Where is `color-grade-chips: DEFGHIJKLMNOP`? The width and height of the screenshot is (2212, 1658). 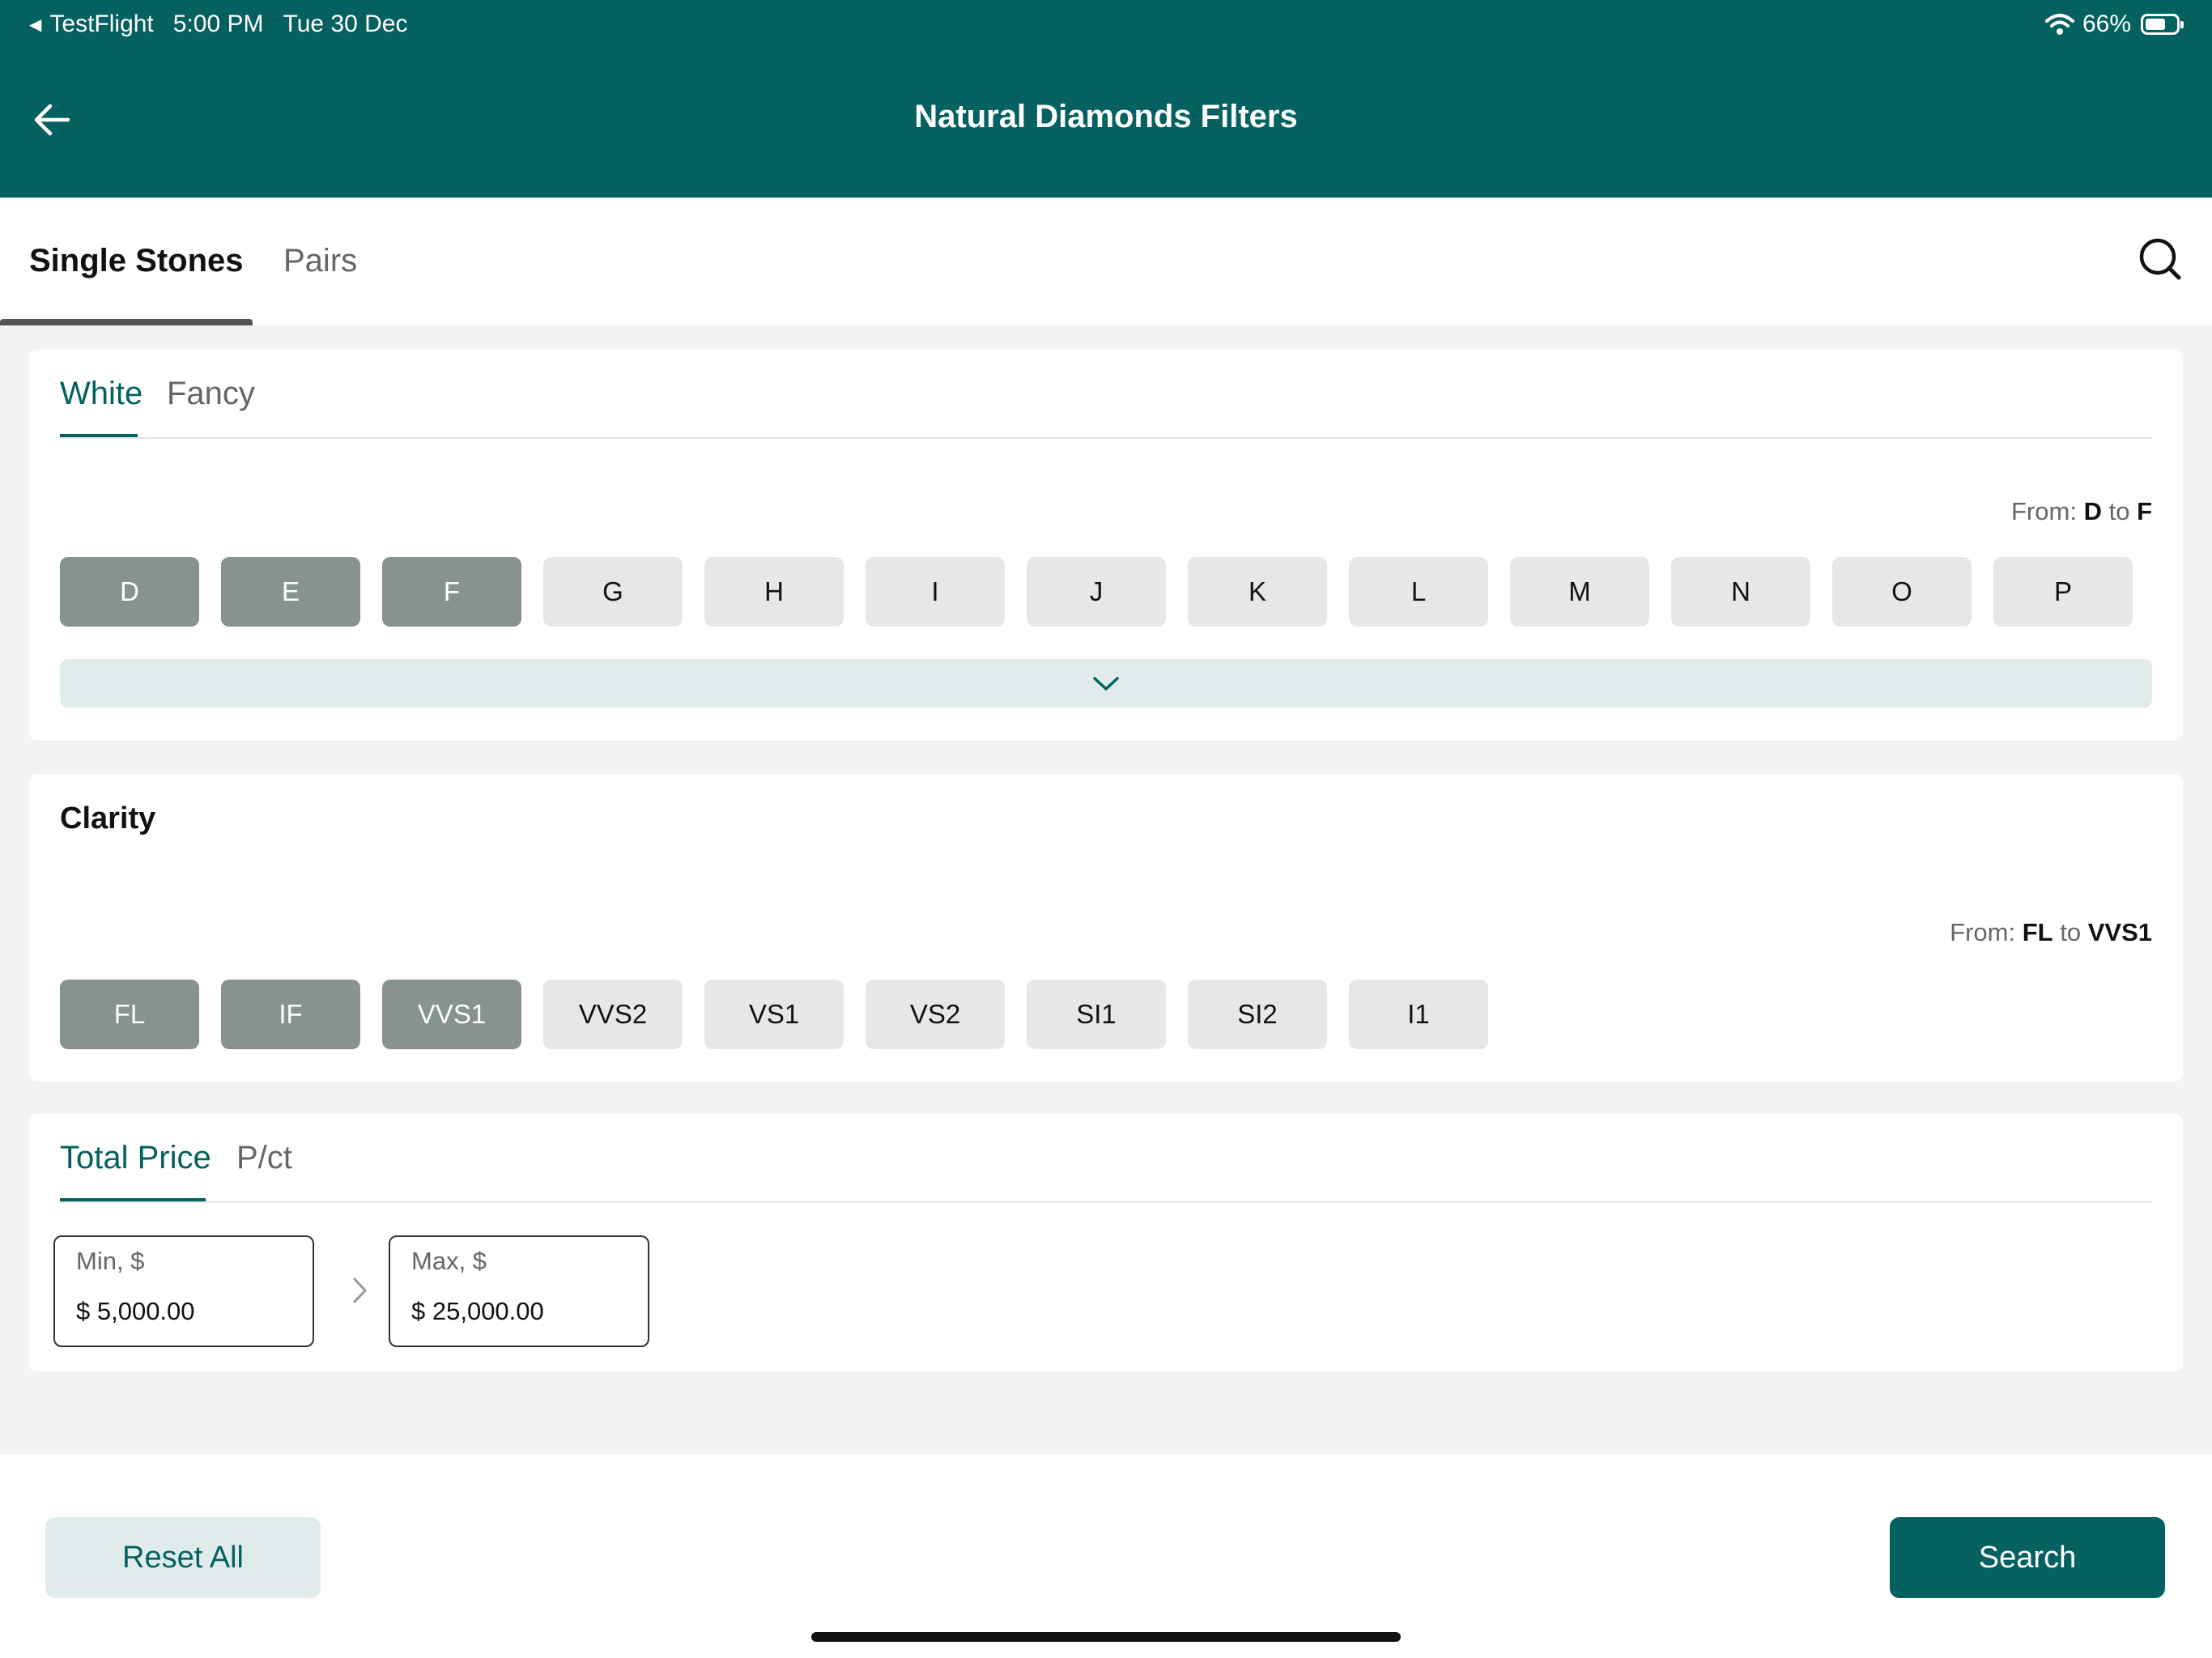 color-grade-chips: DEFGHIJKLMNOP is located at coordinates (1107, 592).